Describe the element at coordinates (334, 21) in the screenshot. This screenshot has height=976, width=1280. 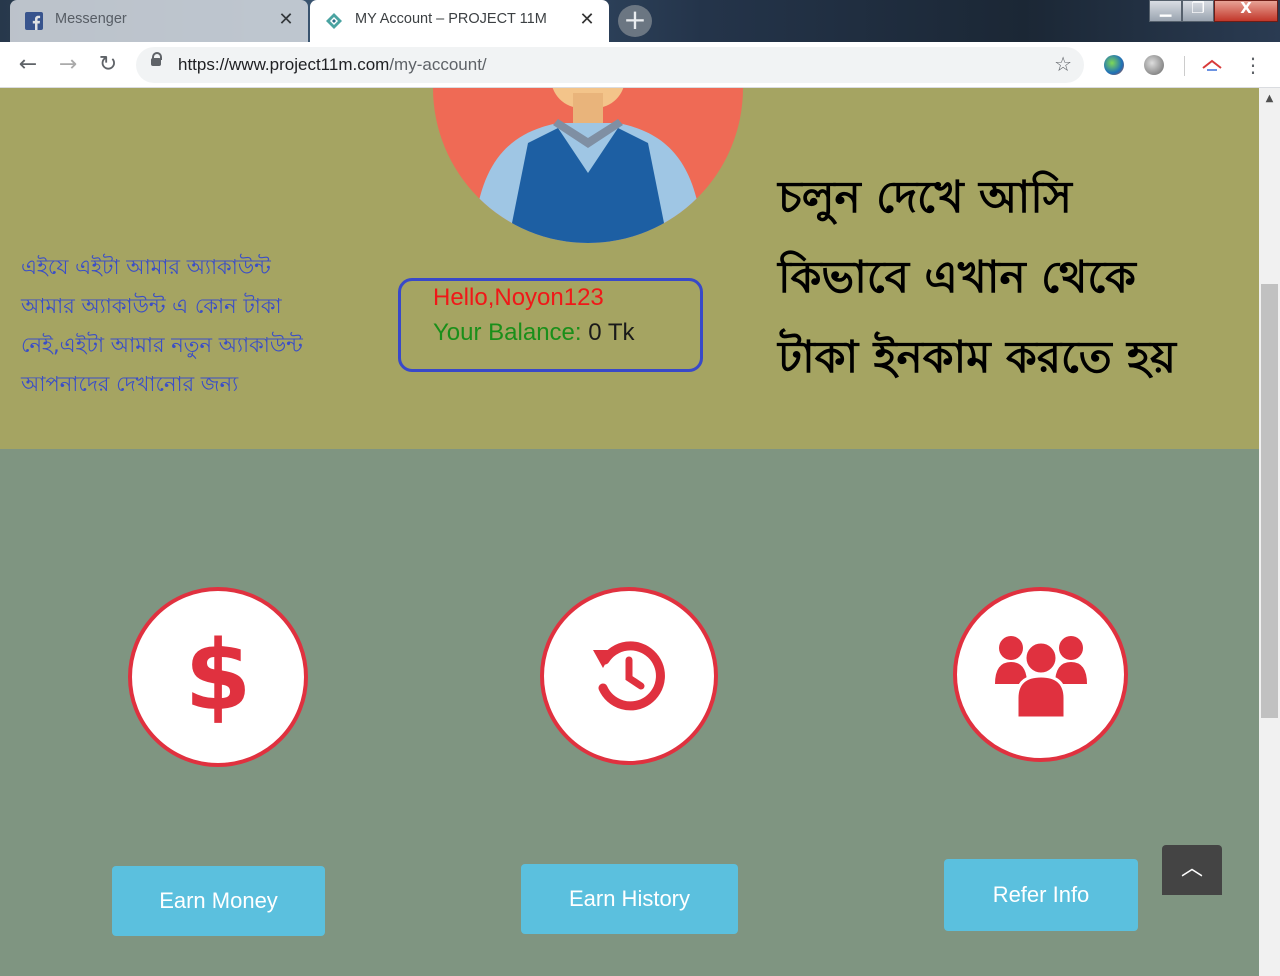
I see `site-logo-icon` at that location.